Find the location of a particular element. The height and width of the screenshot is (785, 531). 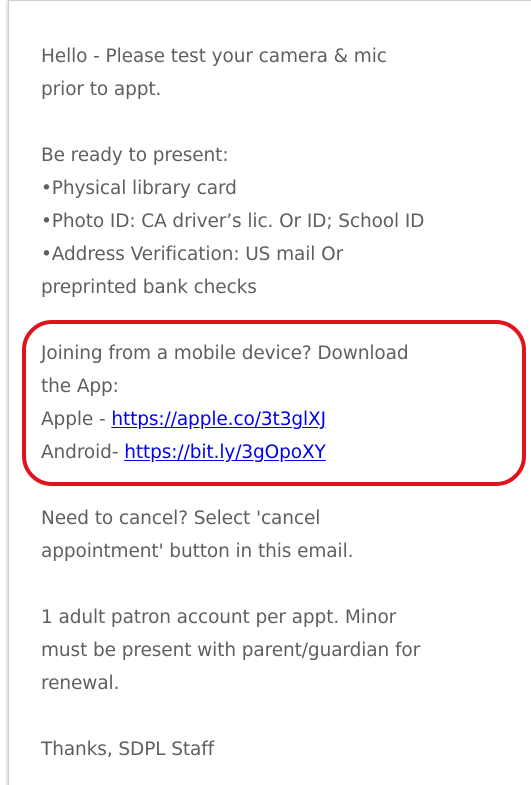

cancel-line-2: appointment' button in this email. is located at coordinates (197, 551).